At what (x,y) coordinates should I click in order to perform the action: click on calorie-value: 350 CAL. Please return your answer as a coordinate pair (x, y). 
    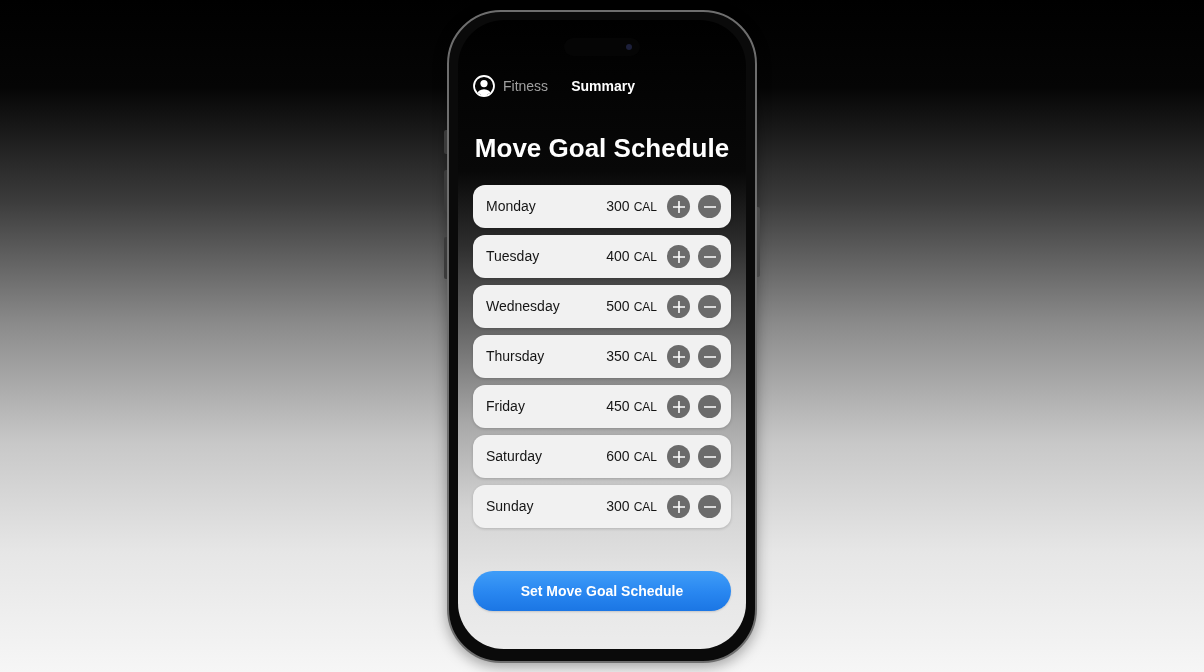
    Looking at the image, I should click on (631, 356).